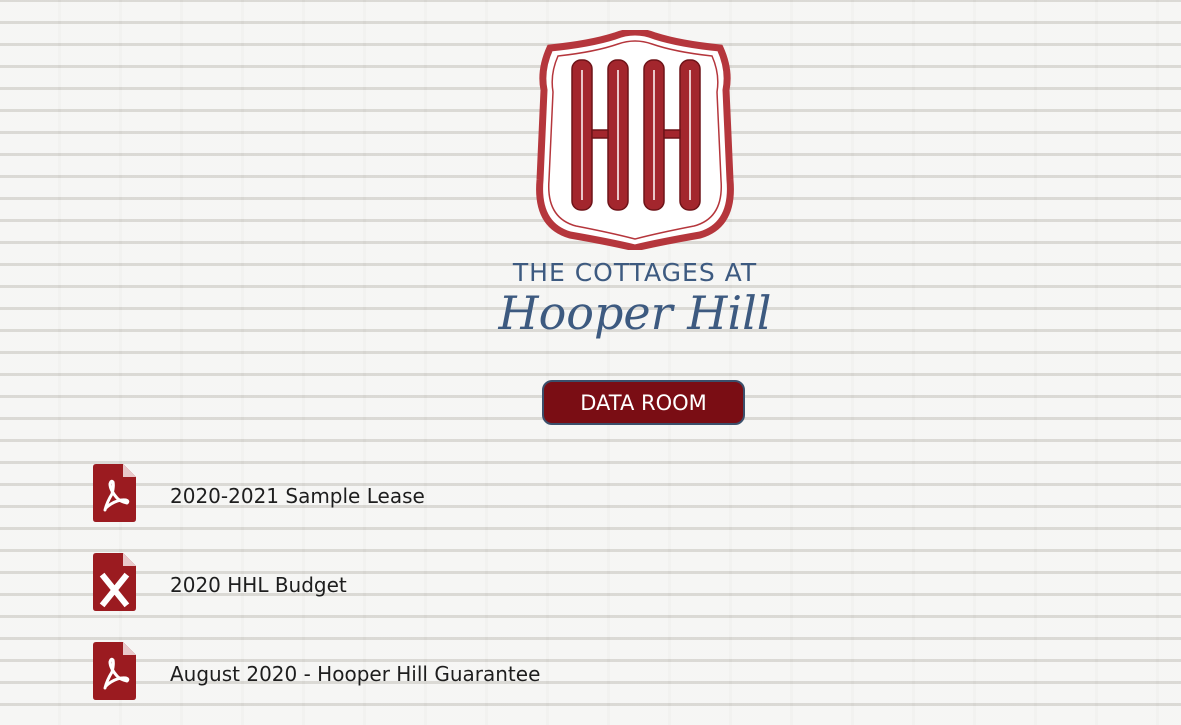  What do you see at coordinates (258, 585) in the screenshot?
I see `document-label: 2020 HHL Budget` at bounding box center [258, 585].